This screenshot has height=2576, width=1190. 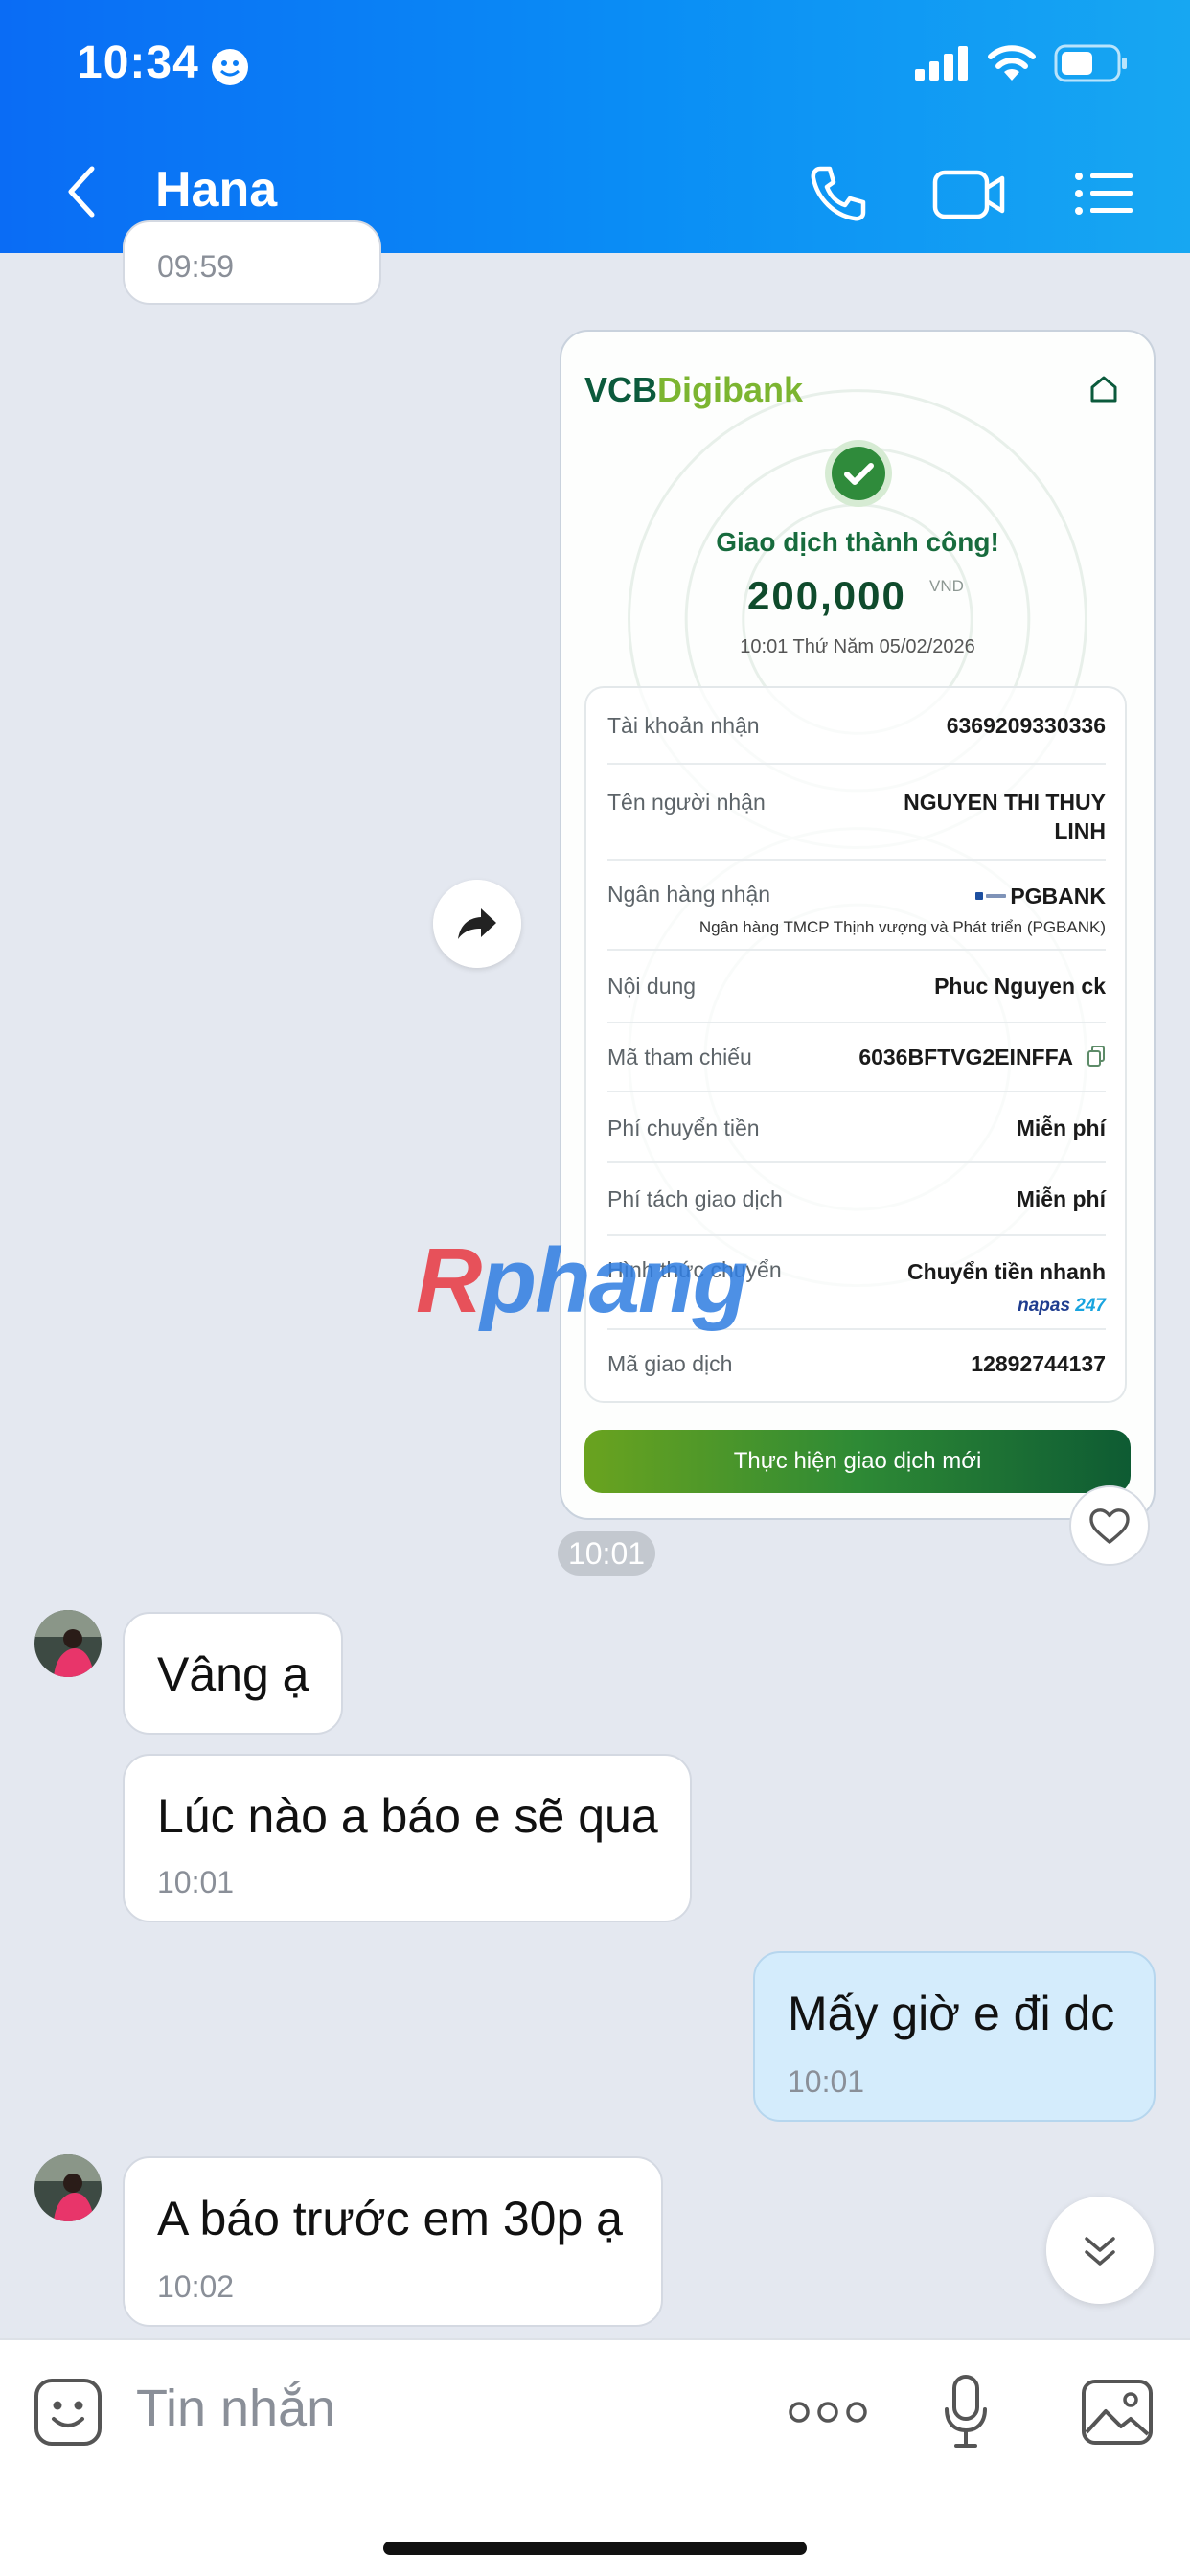 I want to click on wifi-icon, so click(x=1012, y=63).